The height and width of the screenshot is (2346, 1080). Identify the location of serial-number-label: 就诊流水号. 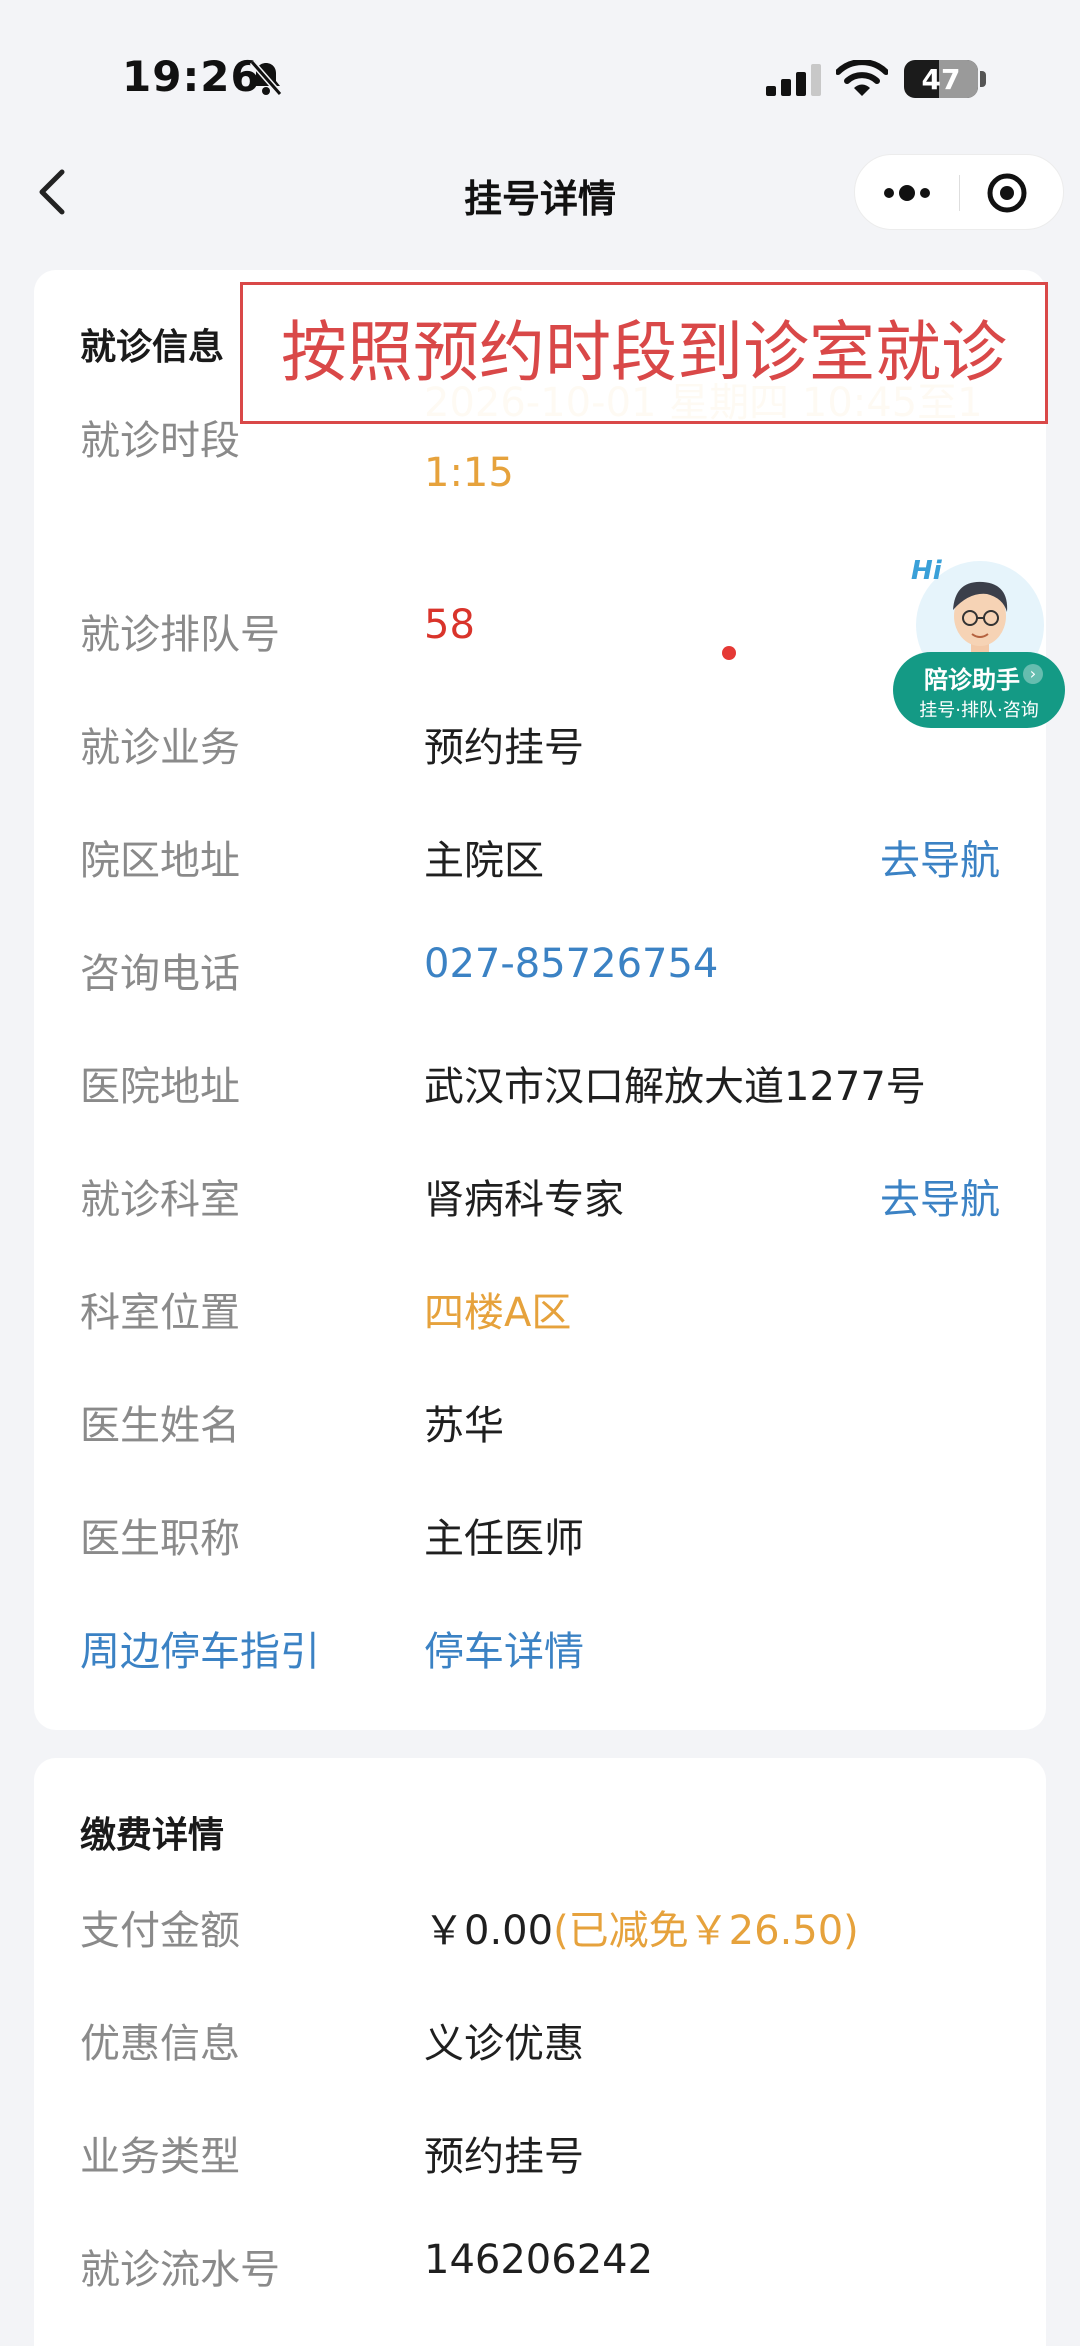
(180, 2270).